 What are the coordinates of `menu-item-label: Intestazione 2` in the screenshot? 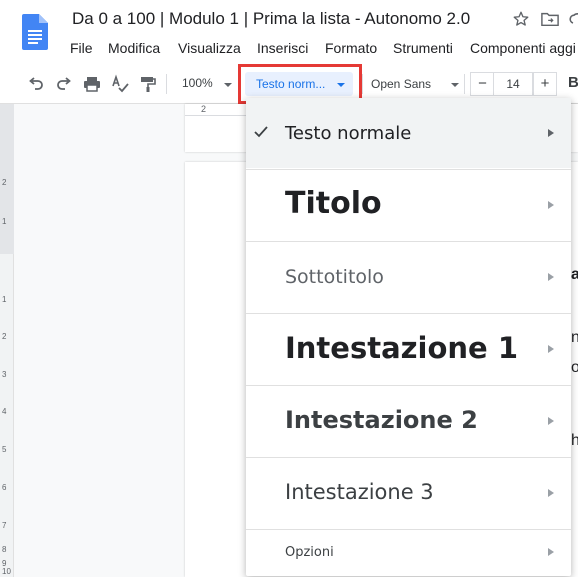 It's located at (381, 420).